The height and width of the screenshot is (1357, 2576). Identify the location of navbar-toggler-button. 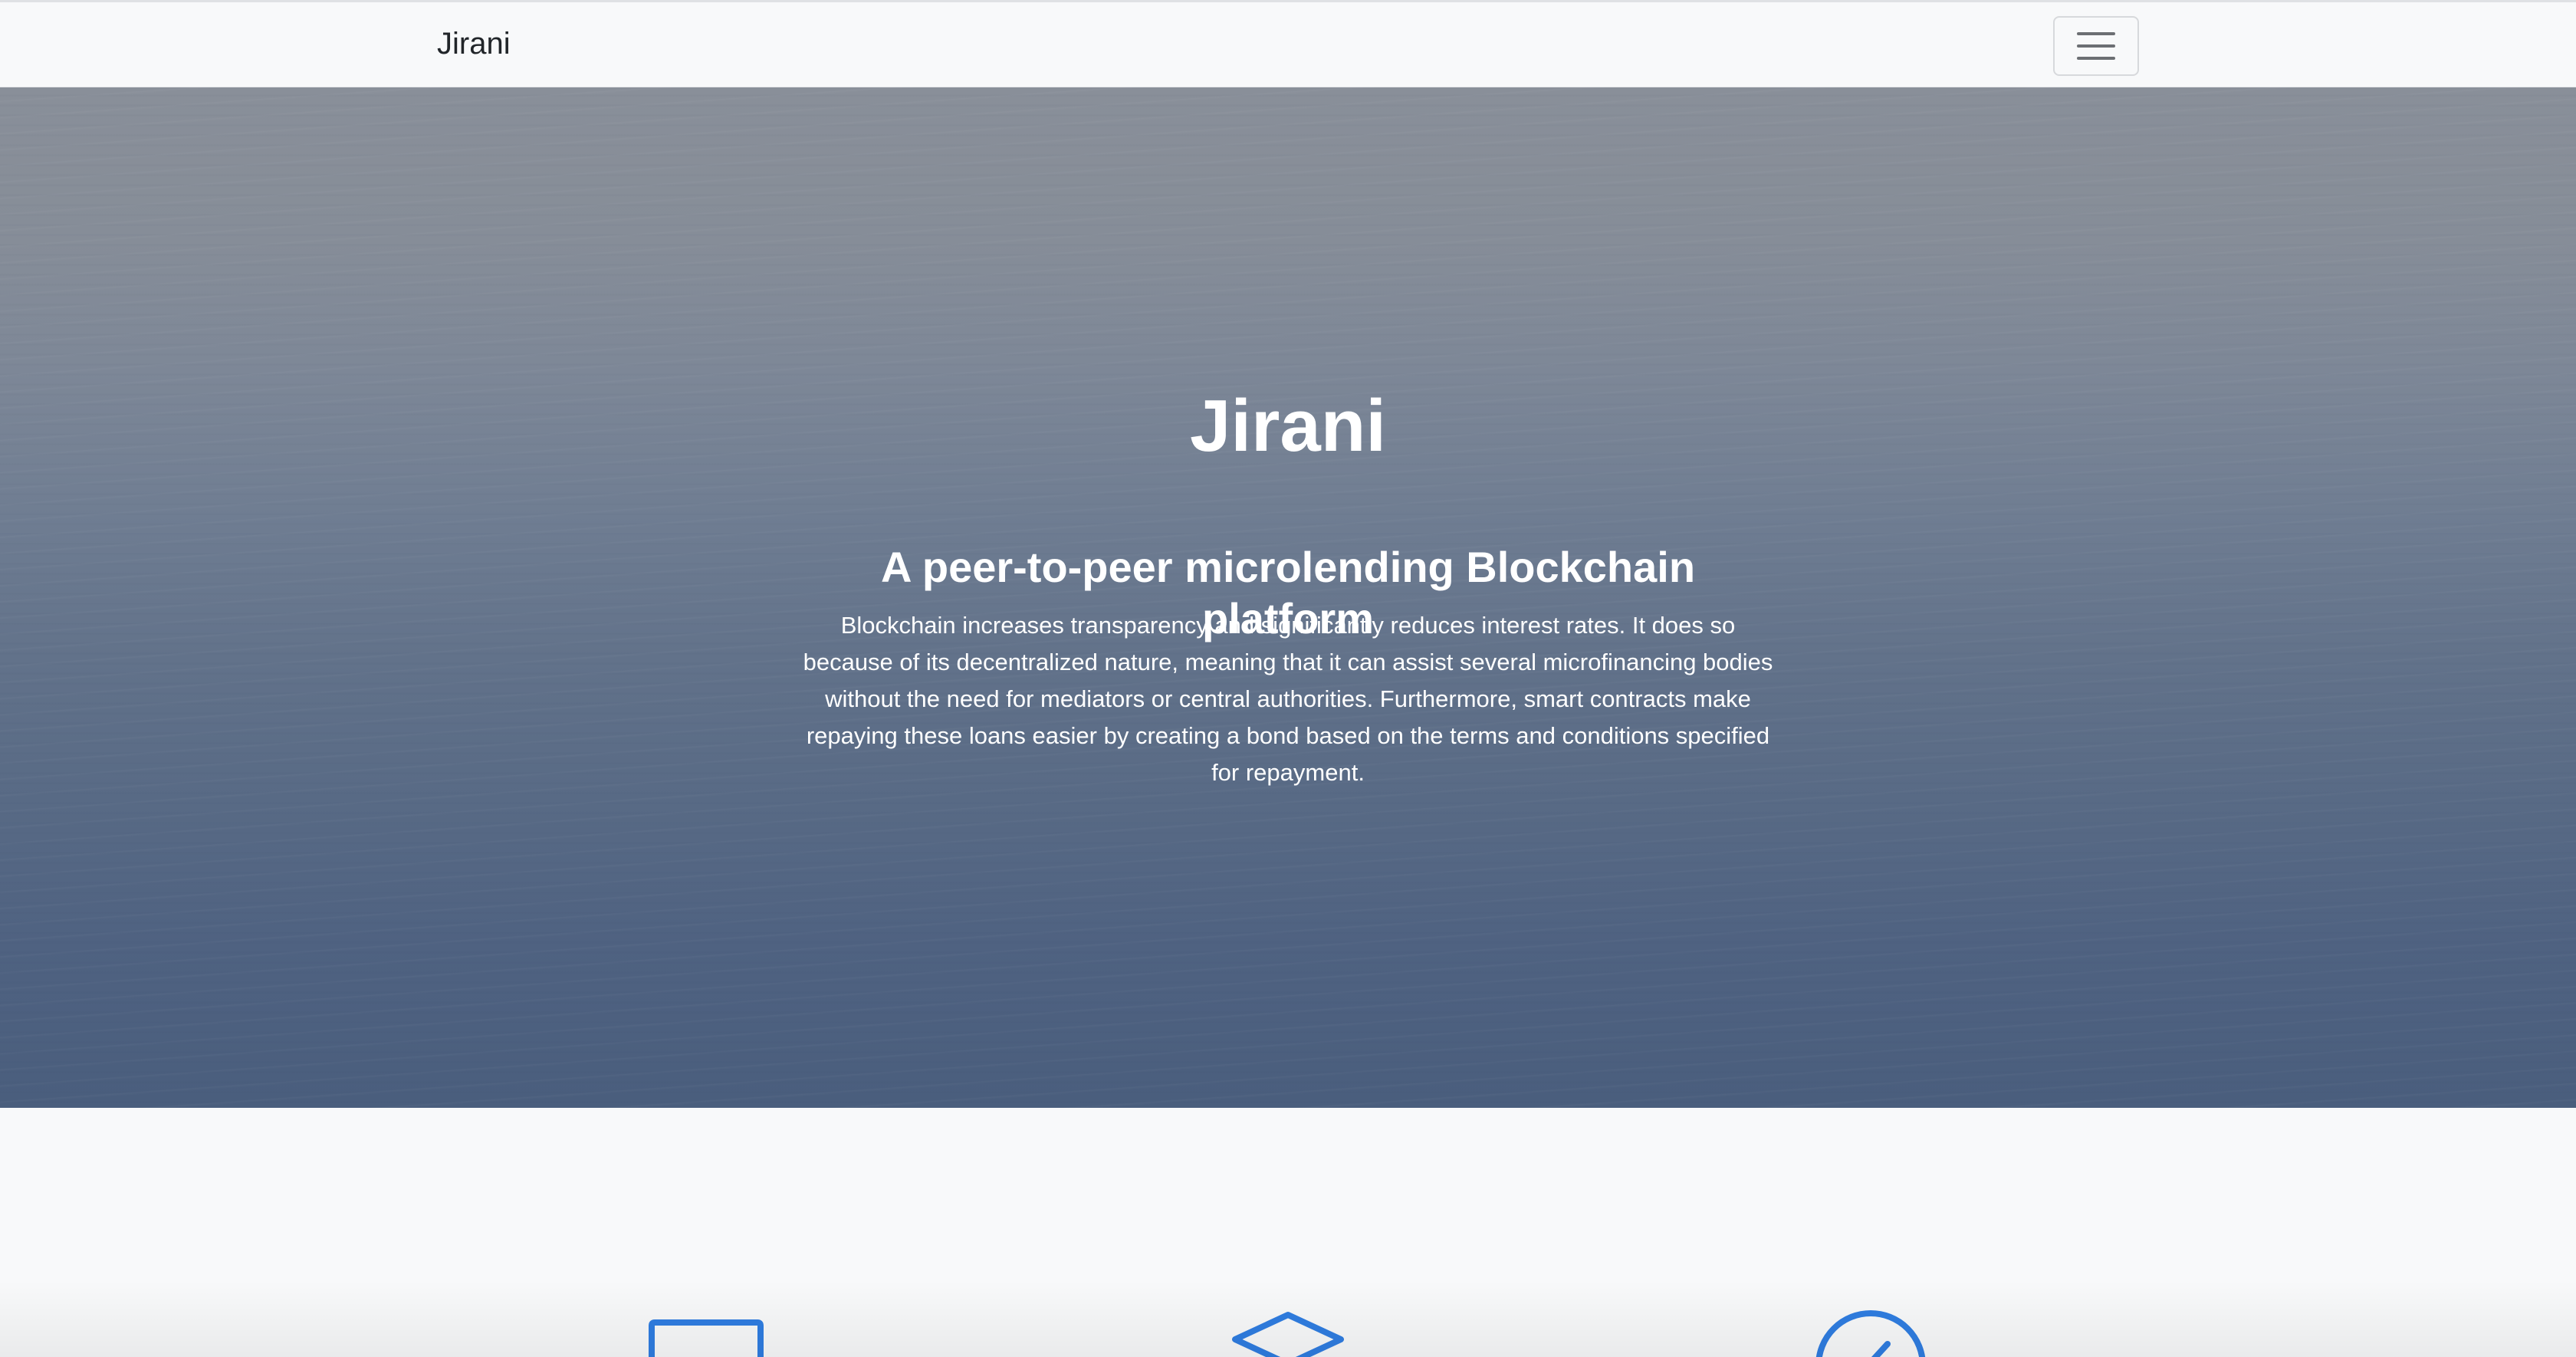
(2096, 46).